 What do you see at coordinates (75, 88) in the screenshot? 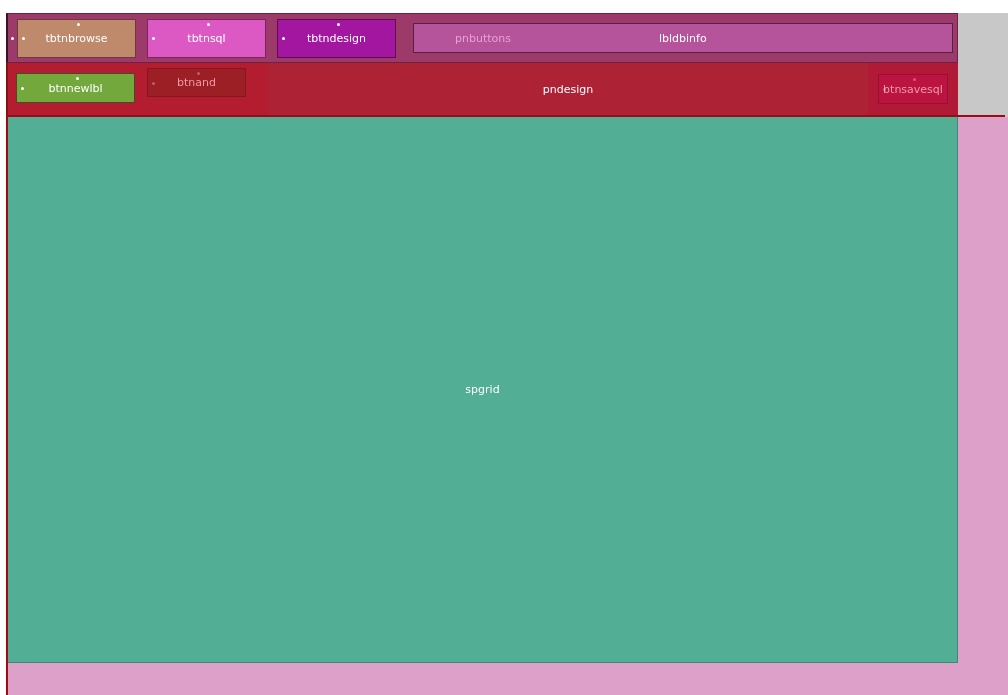
I see `design-button: btnnewlbl` at bounding box center [75, 88].